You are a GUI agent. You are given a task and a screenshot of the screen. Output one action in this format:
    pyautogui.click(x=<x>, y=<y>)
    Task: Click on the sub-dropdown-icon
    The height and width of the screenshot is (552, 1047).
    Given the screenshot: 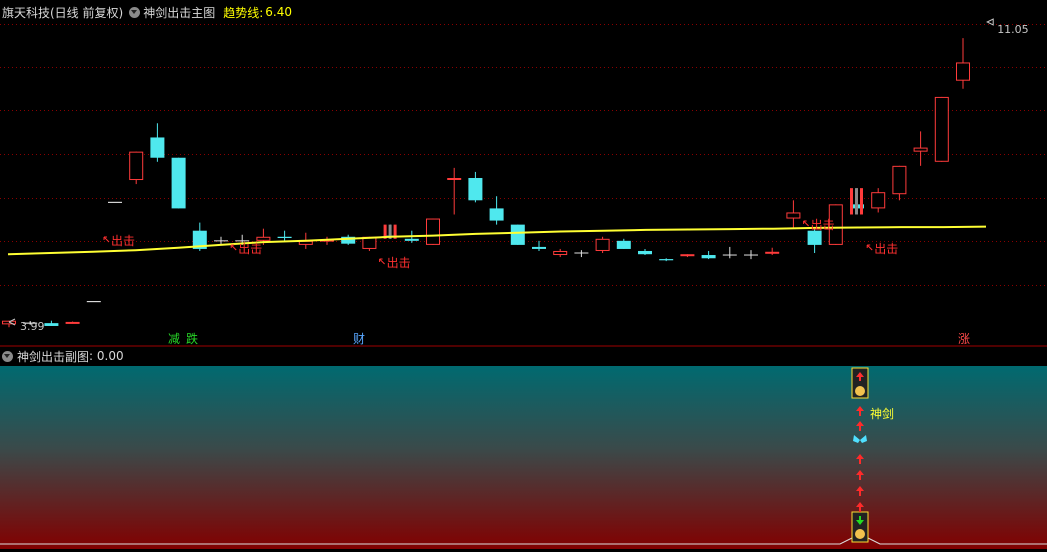 What is the action you would take?
    pyautogui.click(x=7, y=356)
    